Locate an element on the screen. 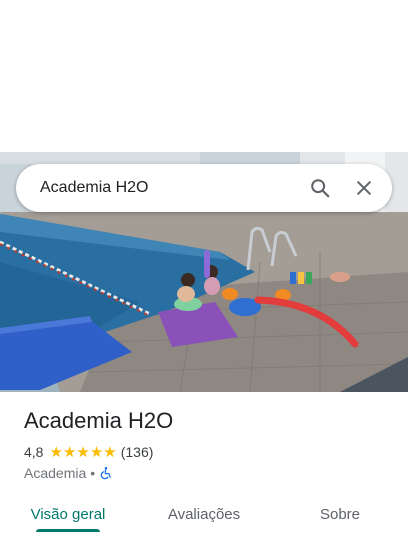 This screenshot has height=544, width=408. rating-row: 4,8 ★ ★ ★ ★ ★ (136) is located at coordinates (88, 452).